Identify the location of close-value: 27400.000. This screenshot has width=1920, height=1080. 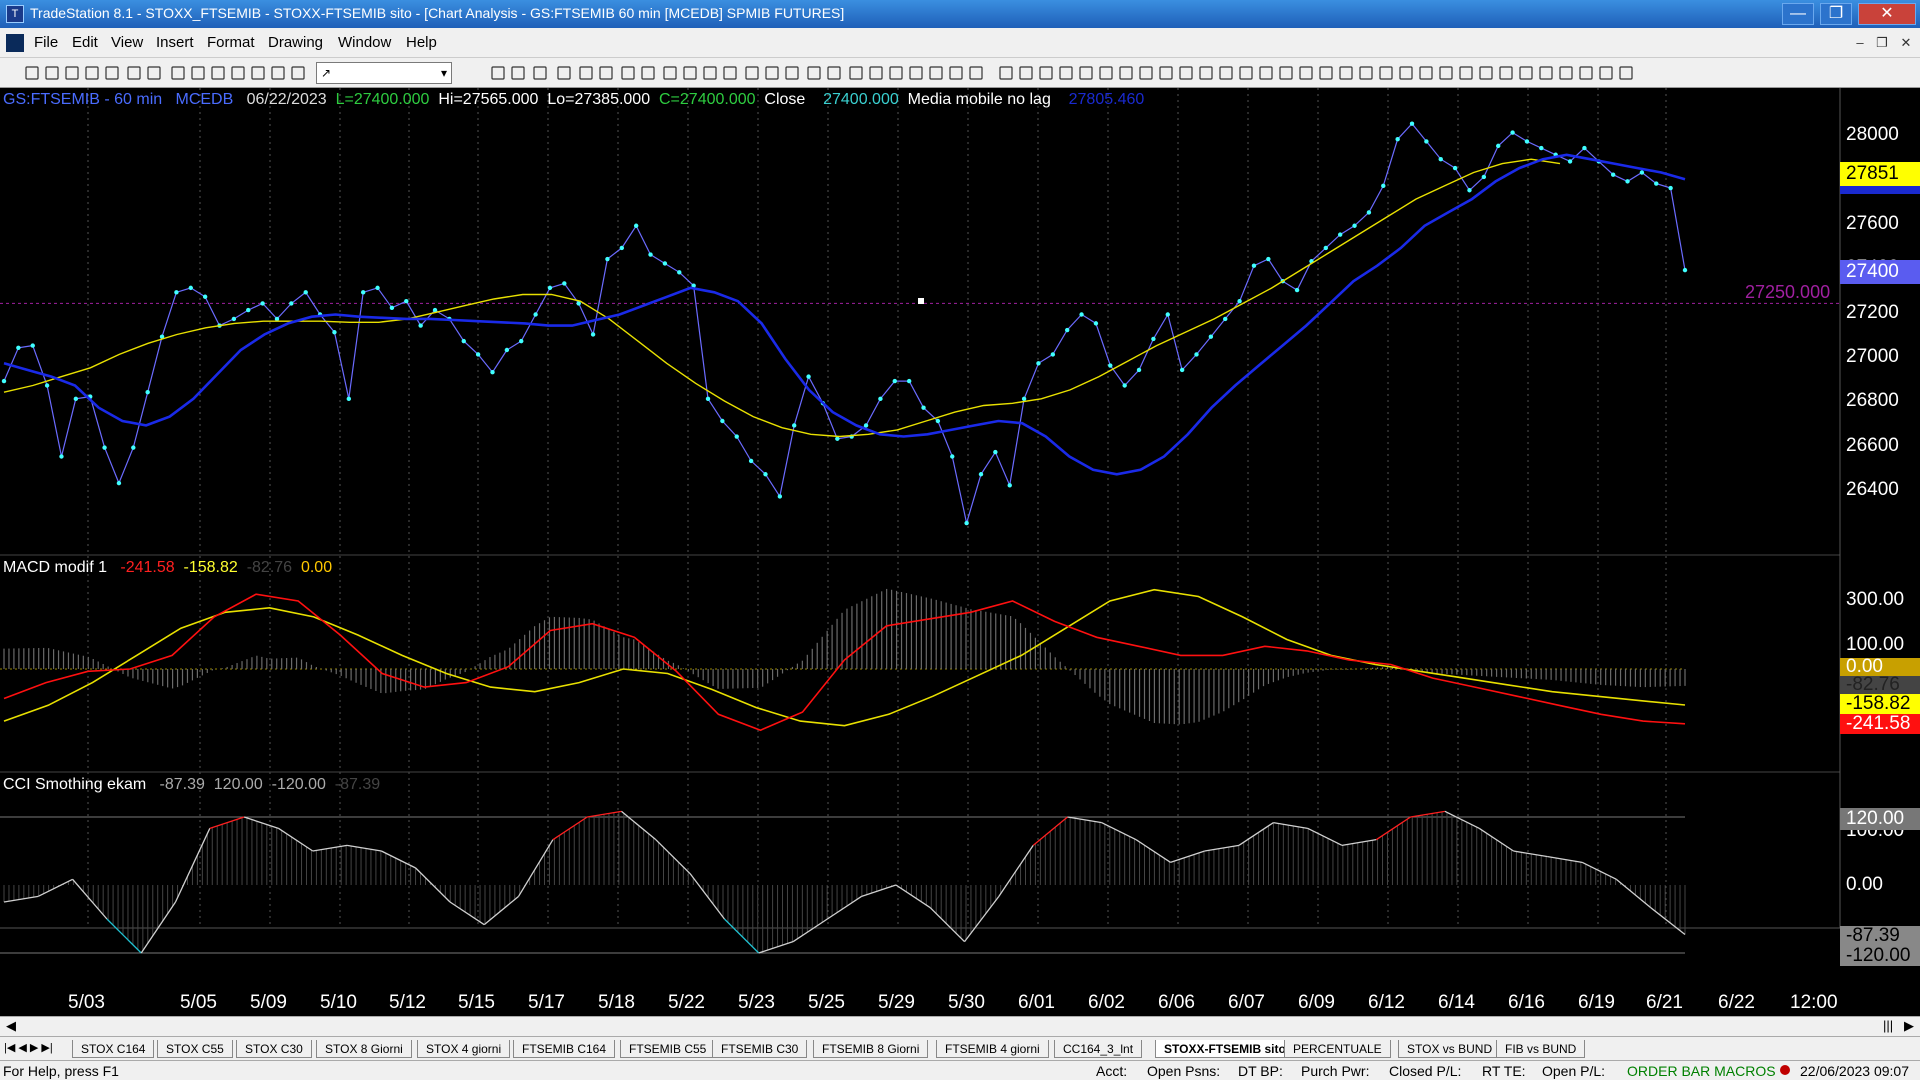
(861, 99).